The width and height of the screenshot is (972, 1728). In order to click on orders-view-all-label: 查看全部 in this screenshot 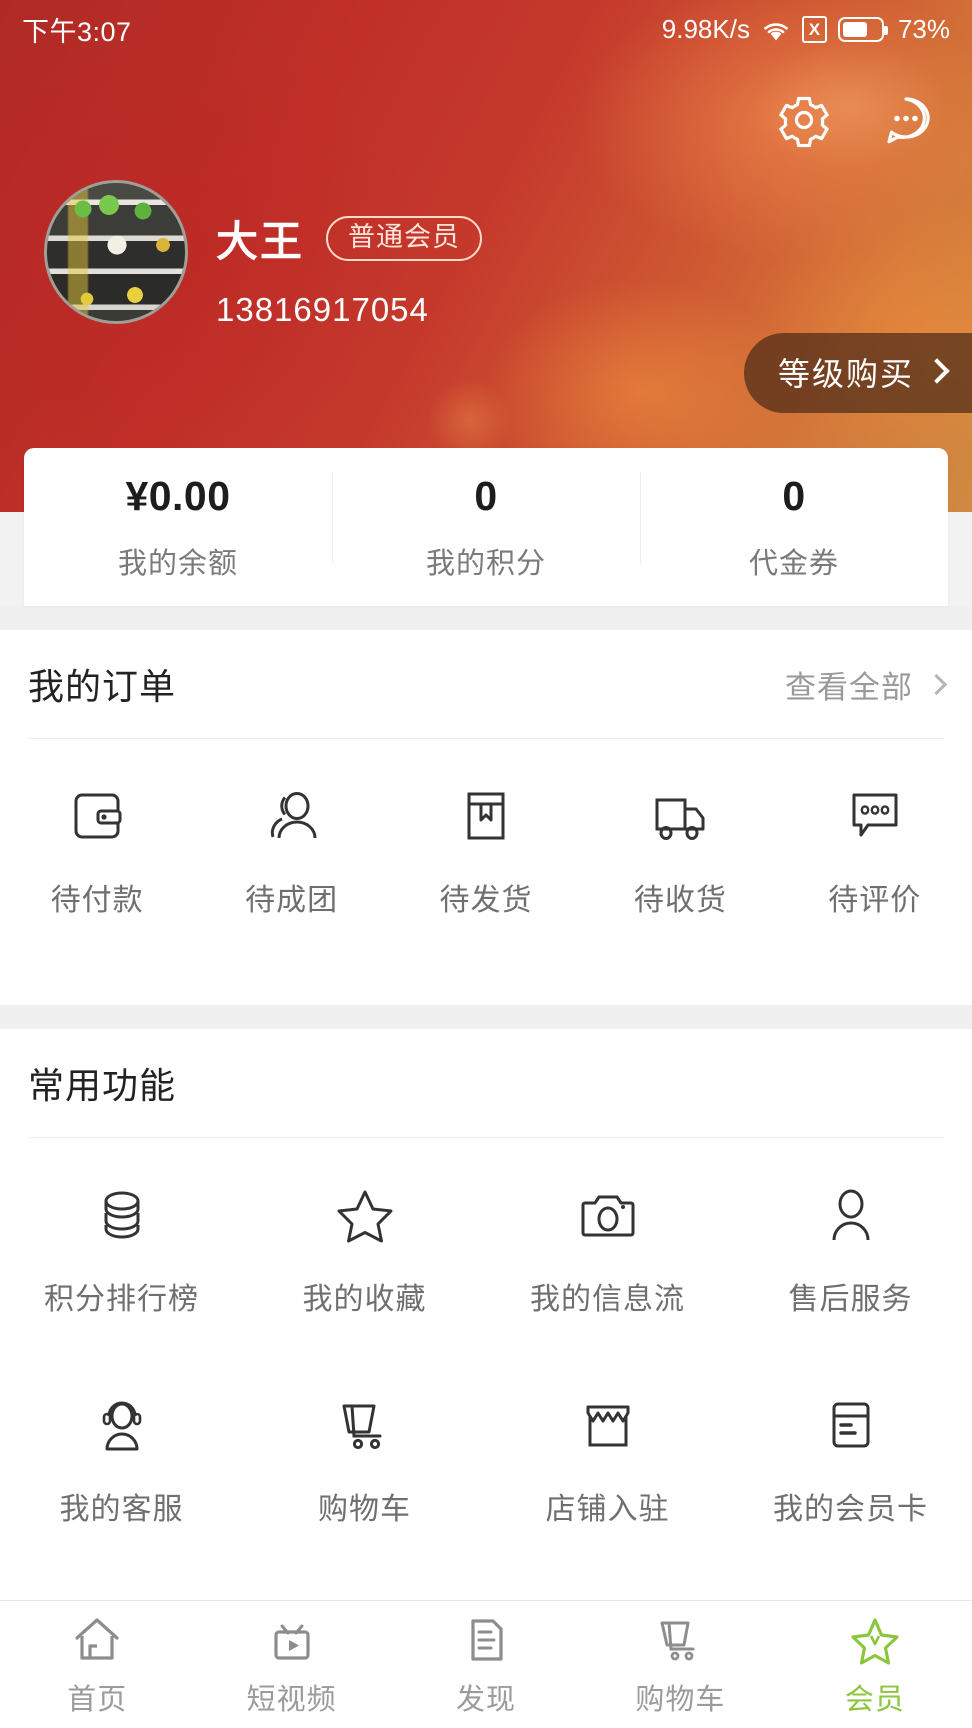, I will do `click(849, 687)`.